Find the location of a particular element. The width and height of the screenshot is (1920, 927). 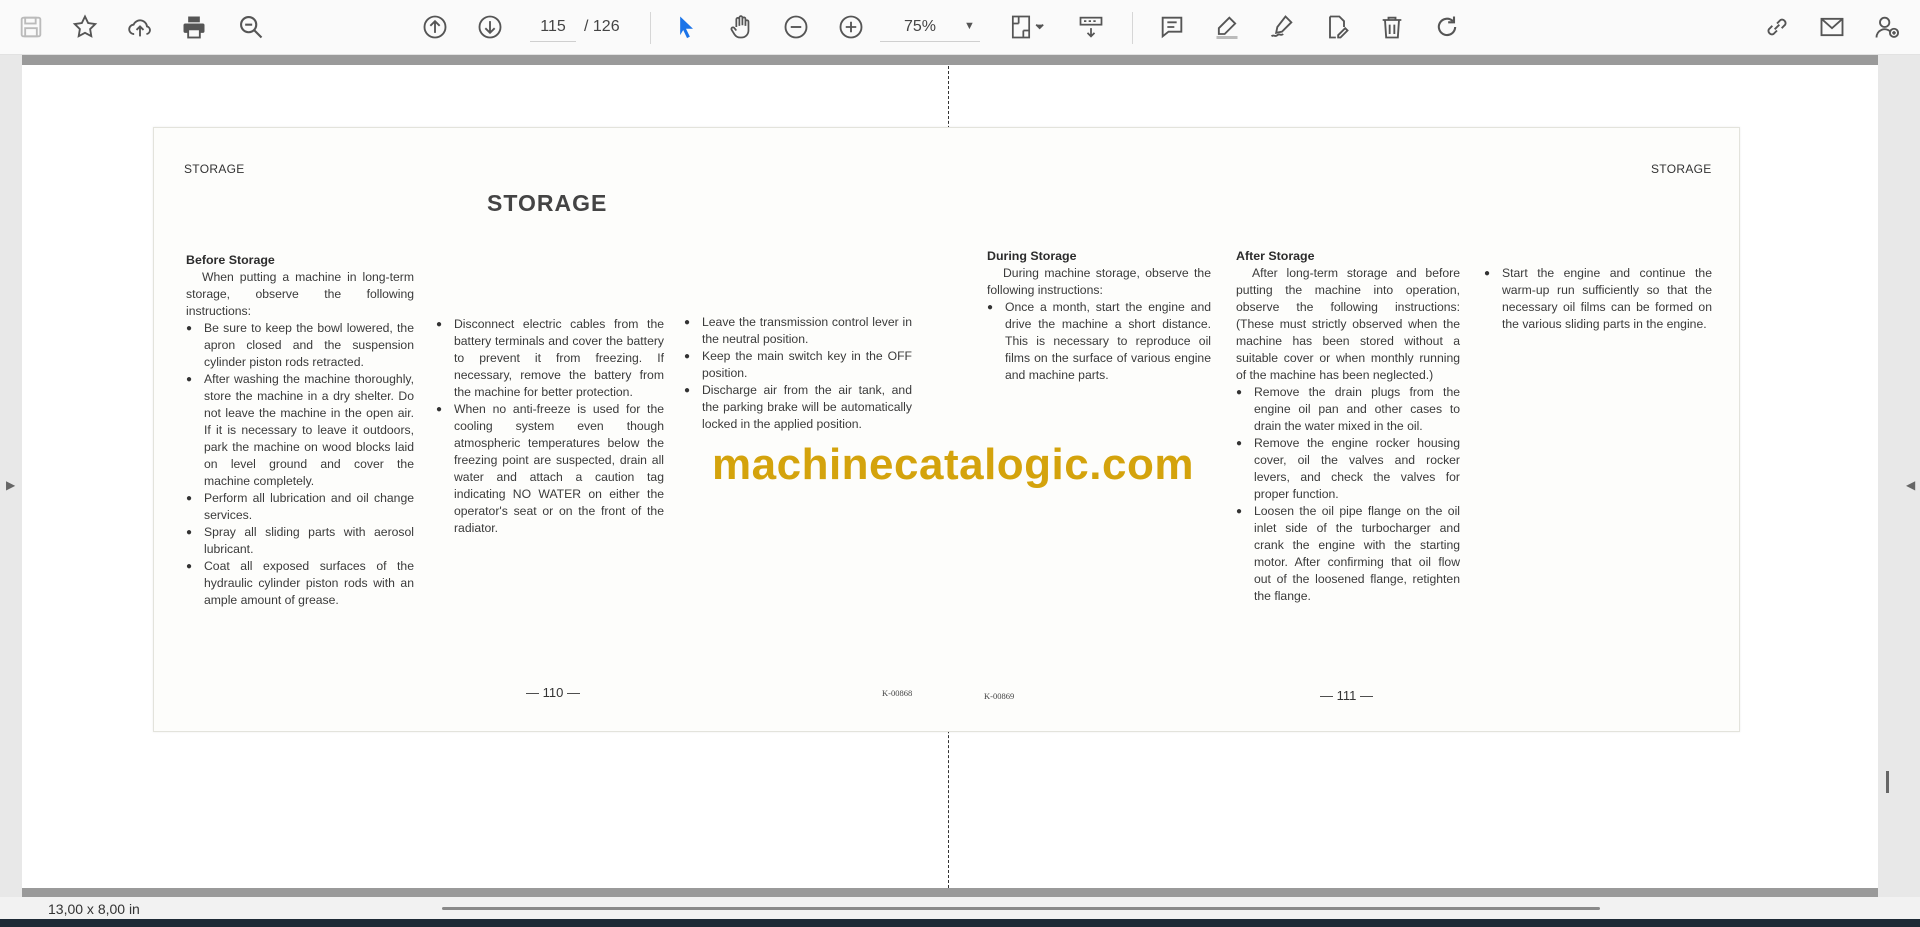

edit-icon is located at coordinates (1337, 27).